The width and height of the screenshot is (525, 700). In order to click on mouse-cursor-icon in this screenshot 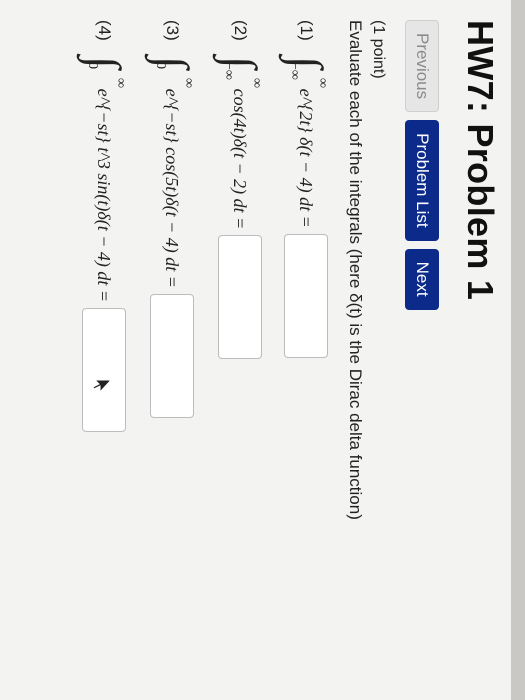, I will do `click(102, 386)`.